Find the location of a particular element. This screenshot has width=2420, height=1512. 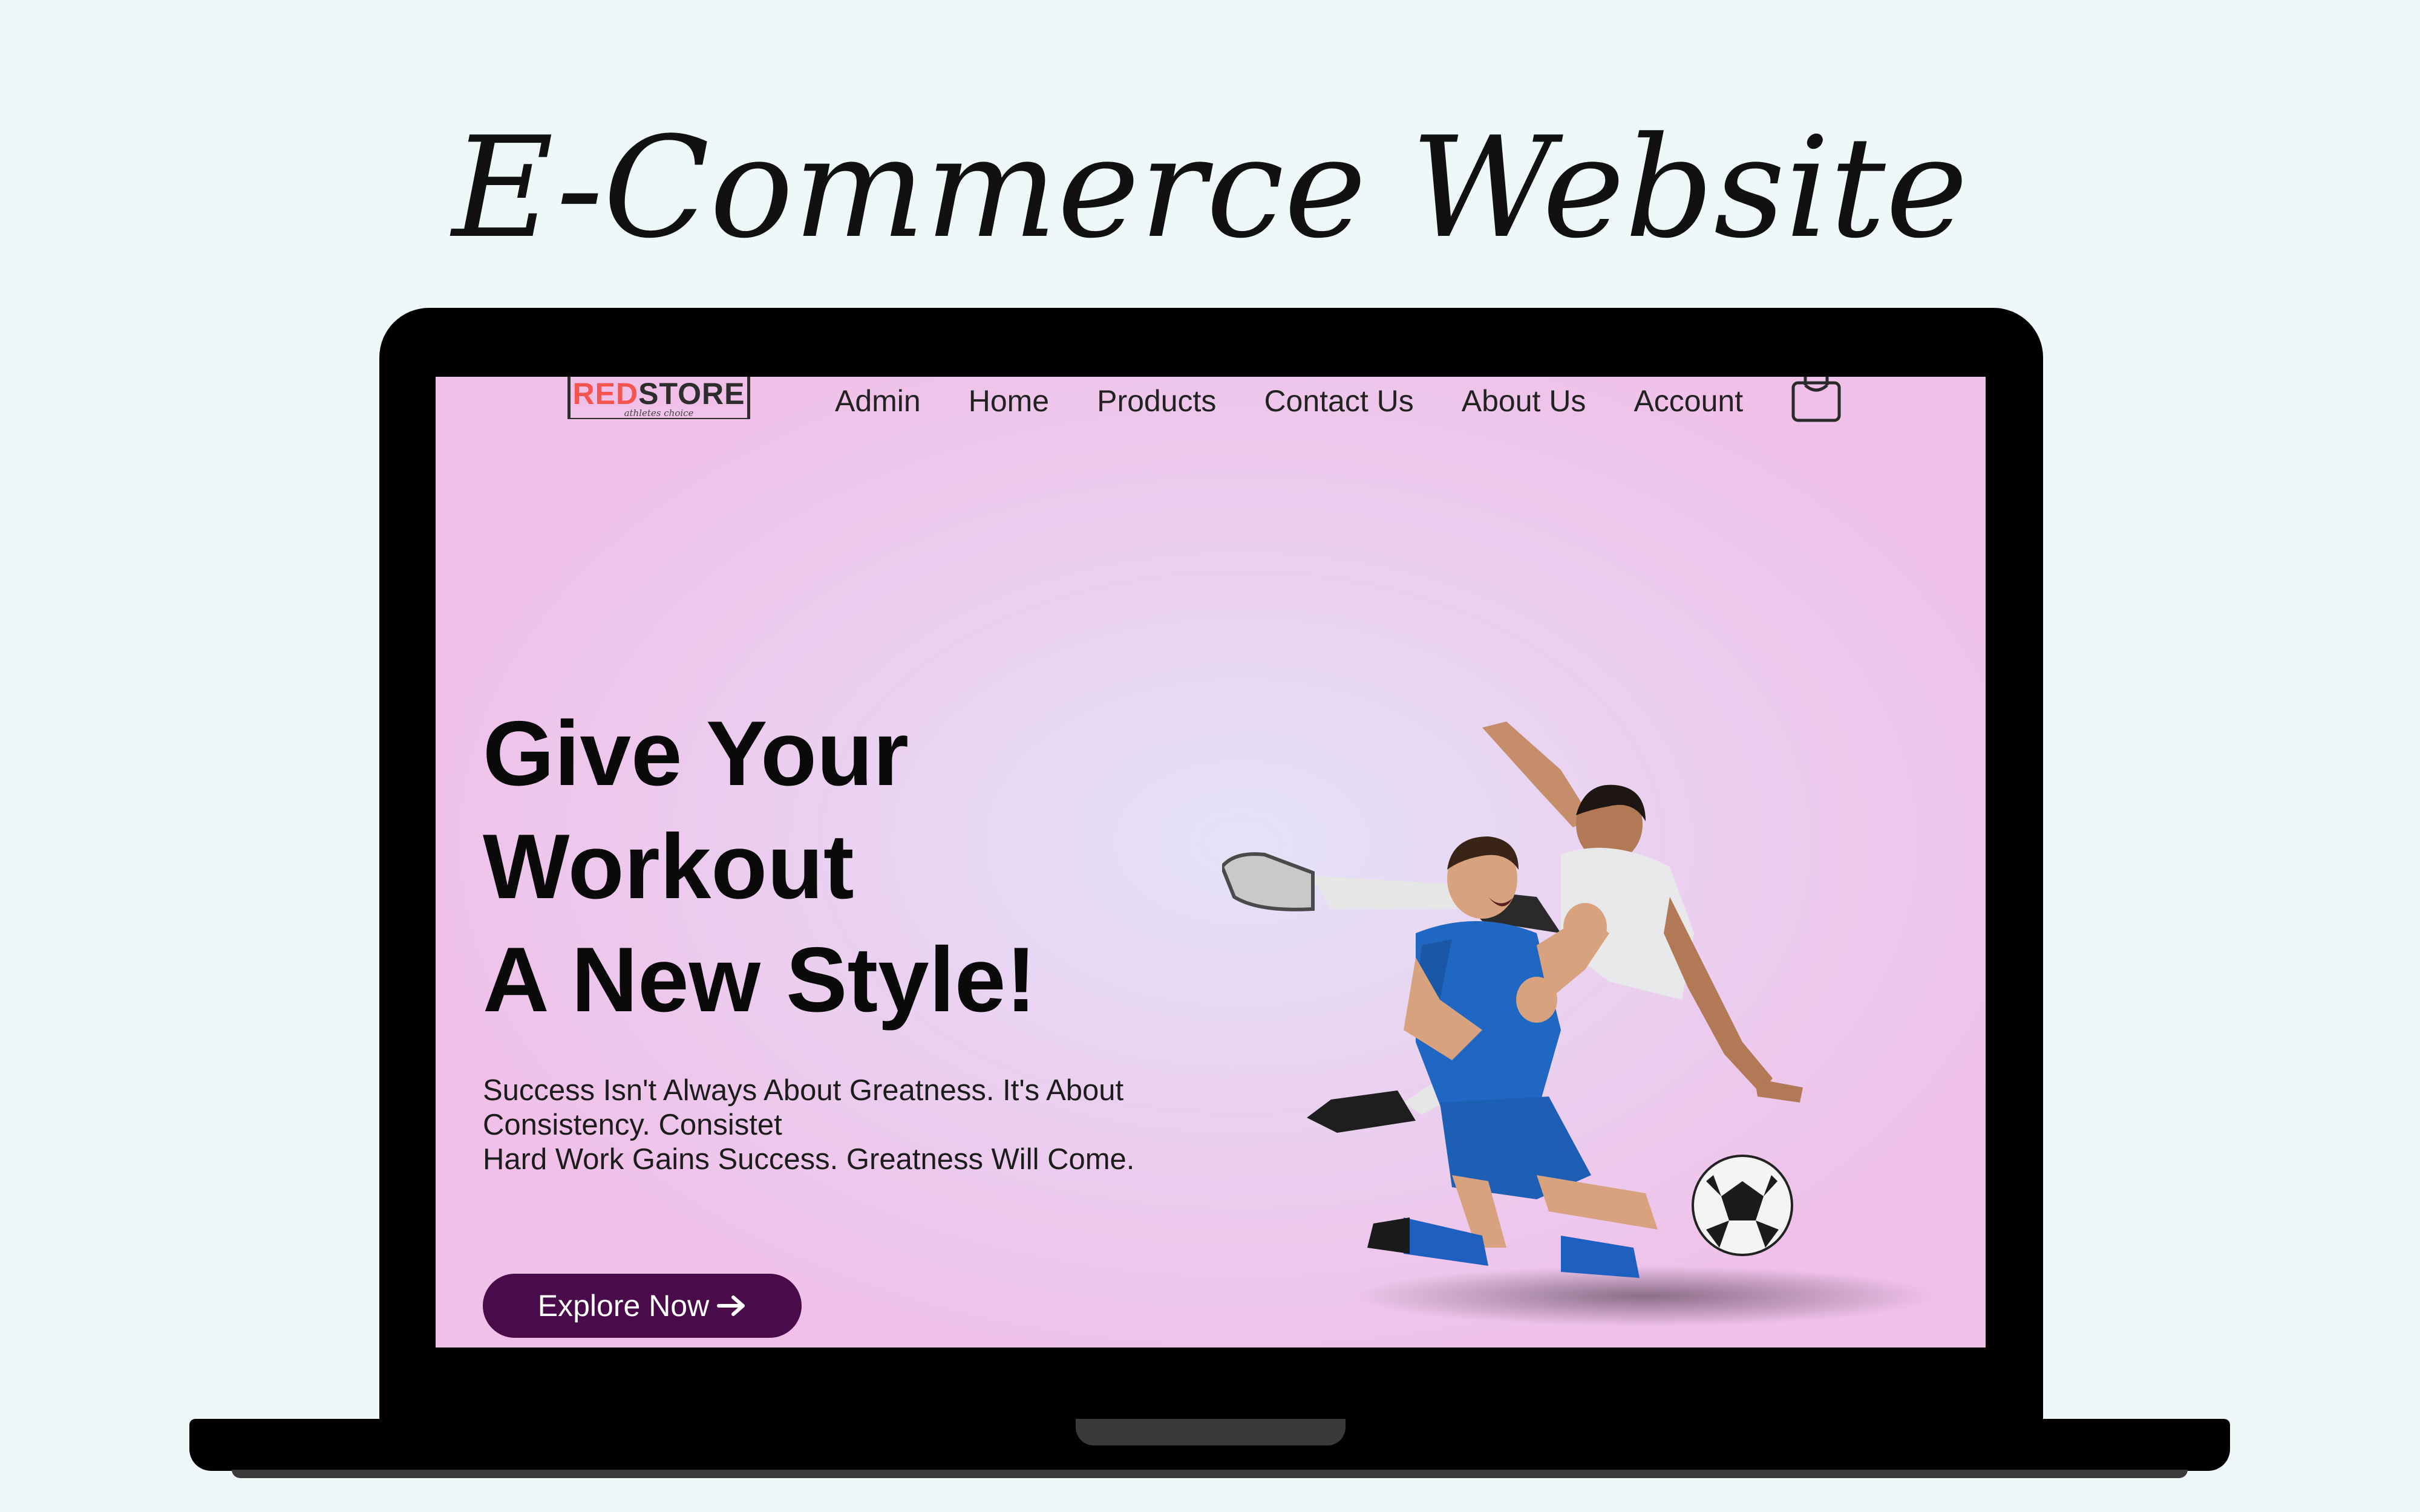

nav-item-home: Home is located at coordinates (1009, 401).